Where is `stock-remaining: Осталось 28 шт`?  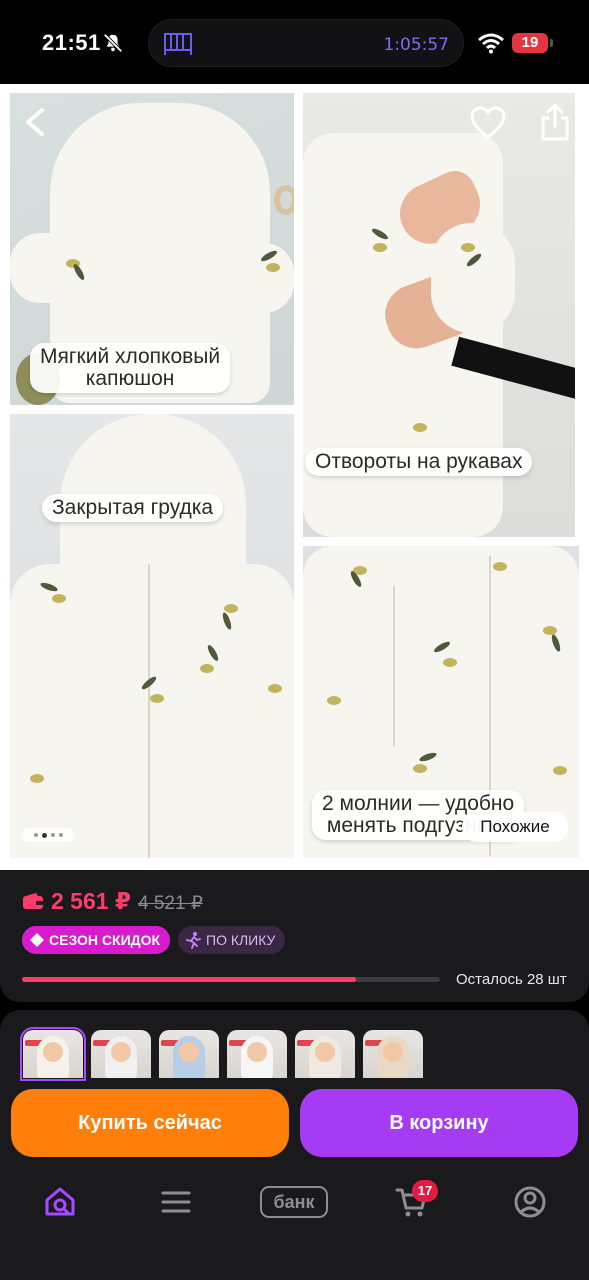 stock-remaining: Осталось 28 шт is located at coordinates (511, 979).